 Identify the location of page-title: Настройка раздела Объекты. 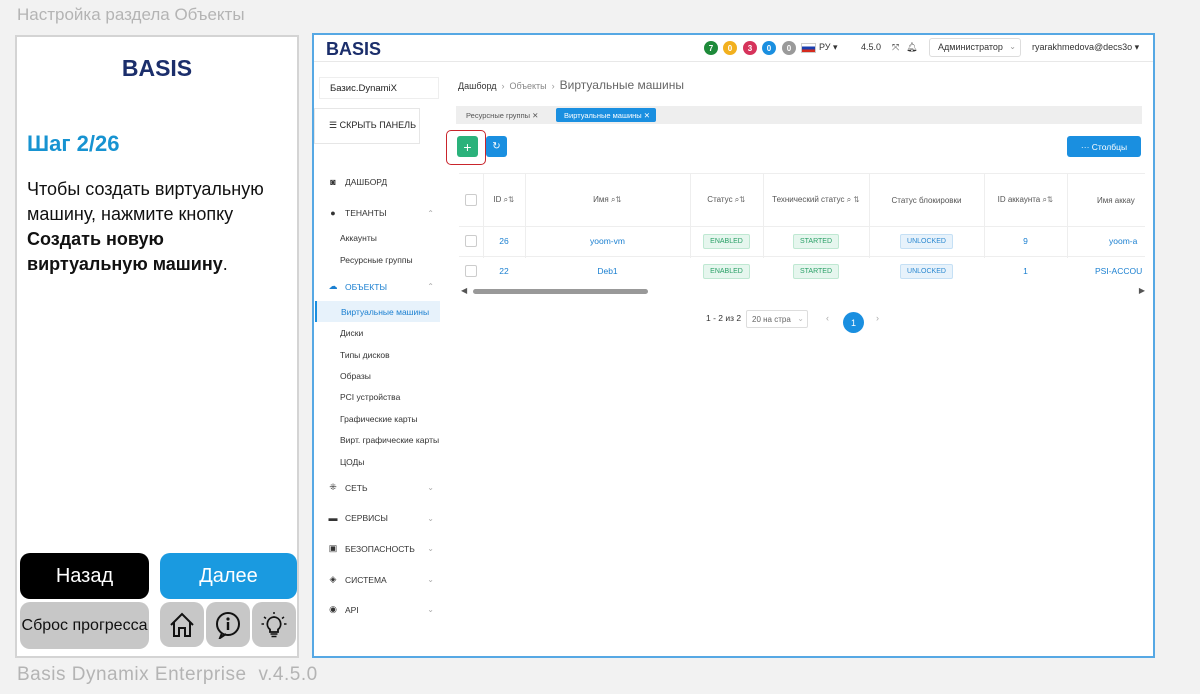
(131, 14).